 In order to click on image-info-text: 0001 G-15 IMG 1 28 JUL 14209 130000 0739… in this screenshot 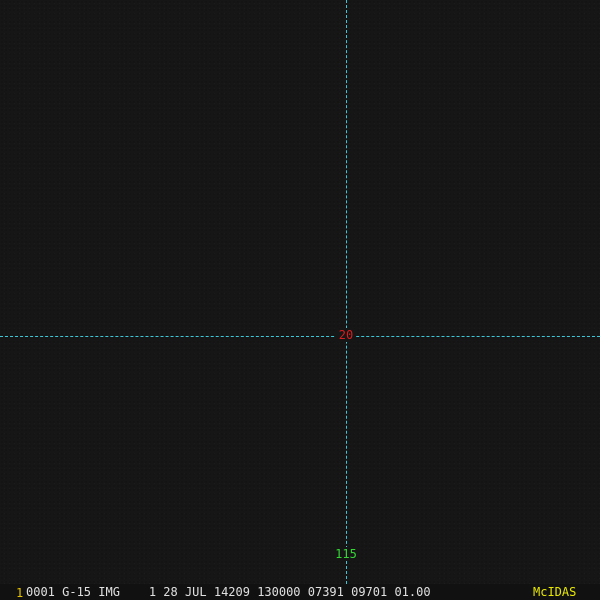, I will do `click(228, 592)`.